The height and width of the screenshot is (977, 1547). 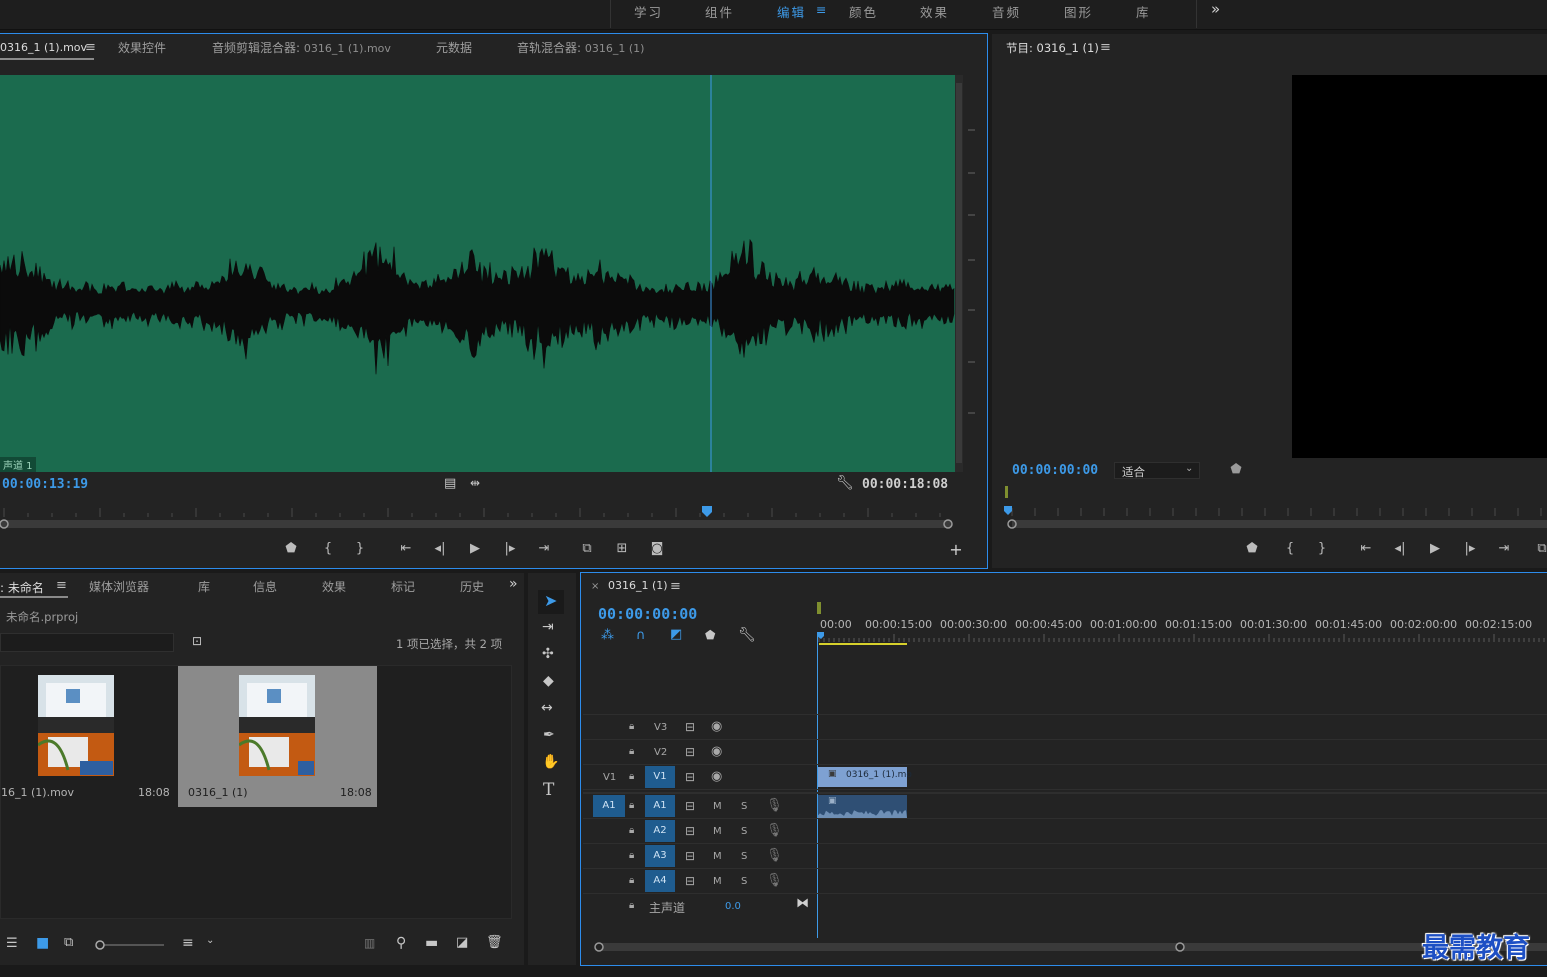 What do you see at coordinates (301, 47) in the screenshot?
I see `tab-audio-clip-mixer: 音频剪辑混合器: 0316_1 (1).mov` at bounding box center [301, 47].